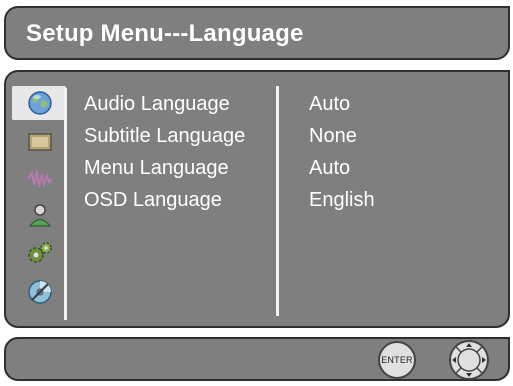 The width and height of the screenshot is (513, 386). What do you see at coordinates (164, 172) in the screenshot?
I see `setting-label-menu-language: Menu Language` at bounding box center [164, 172].